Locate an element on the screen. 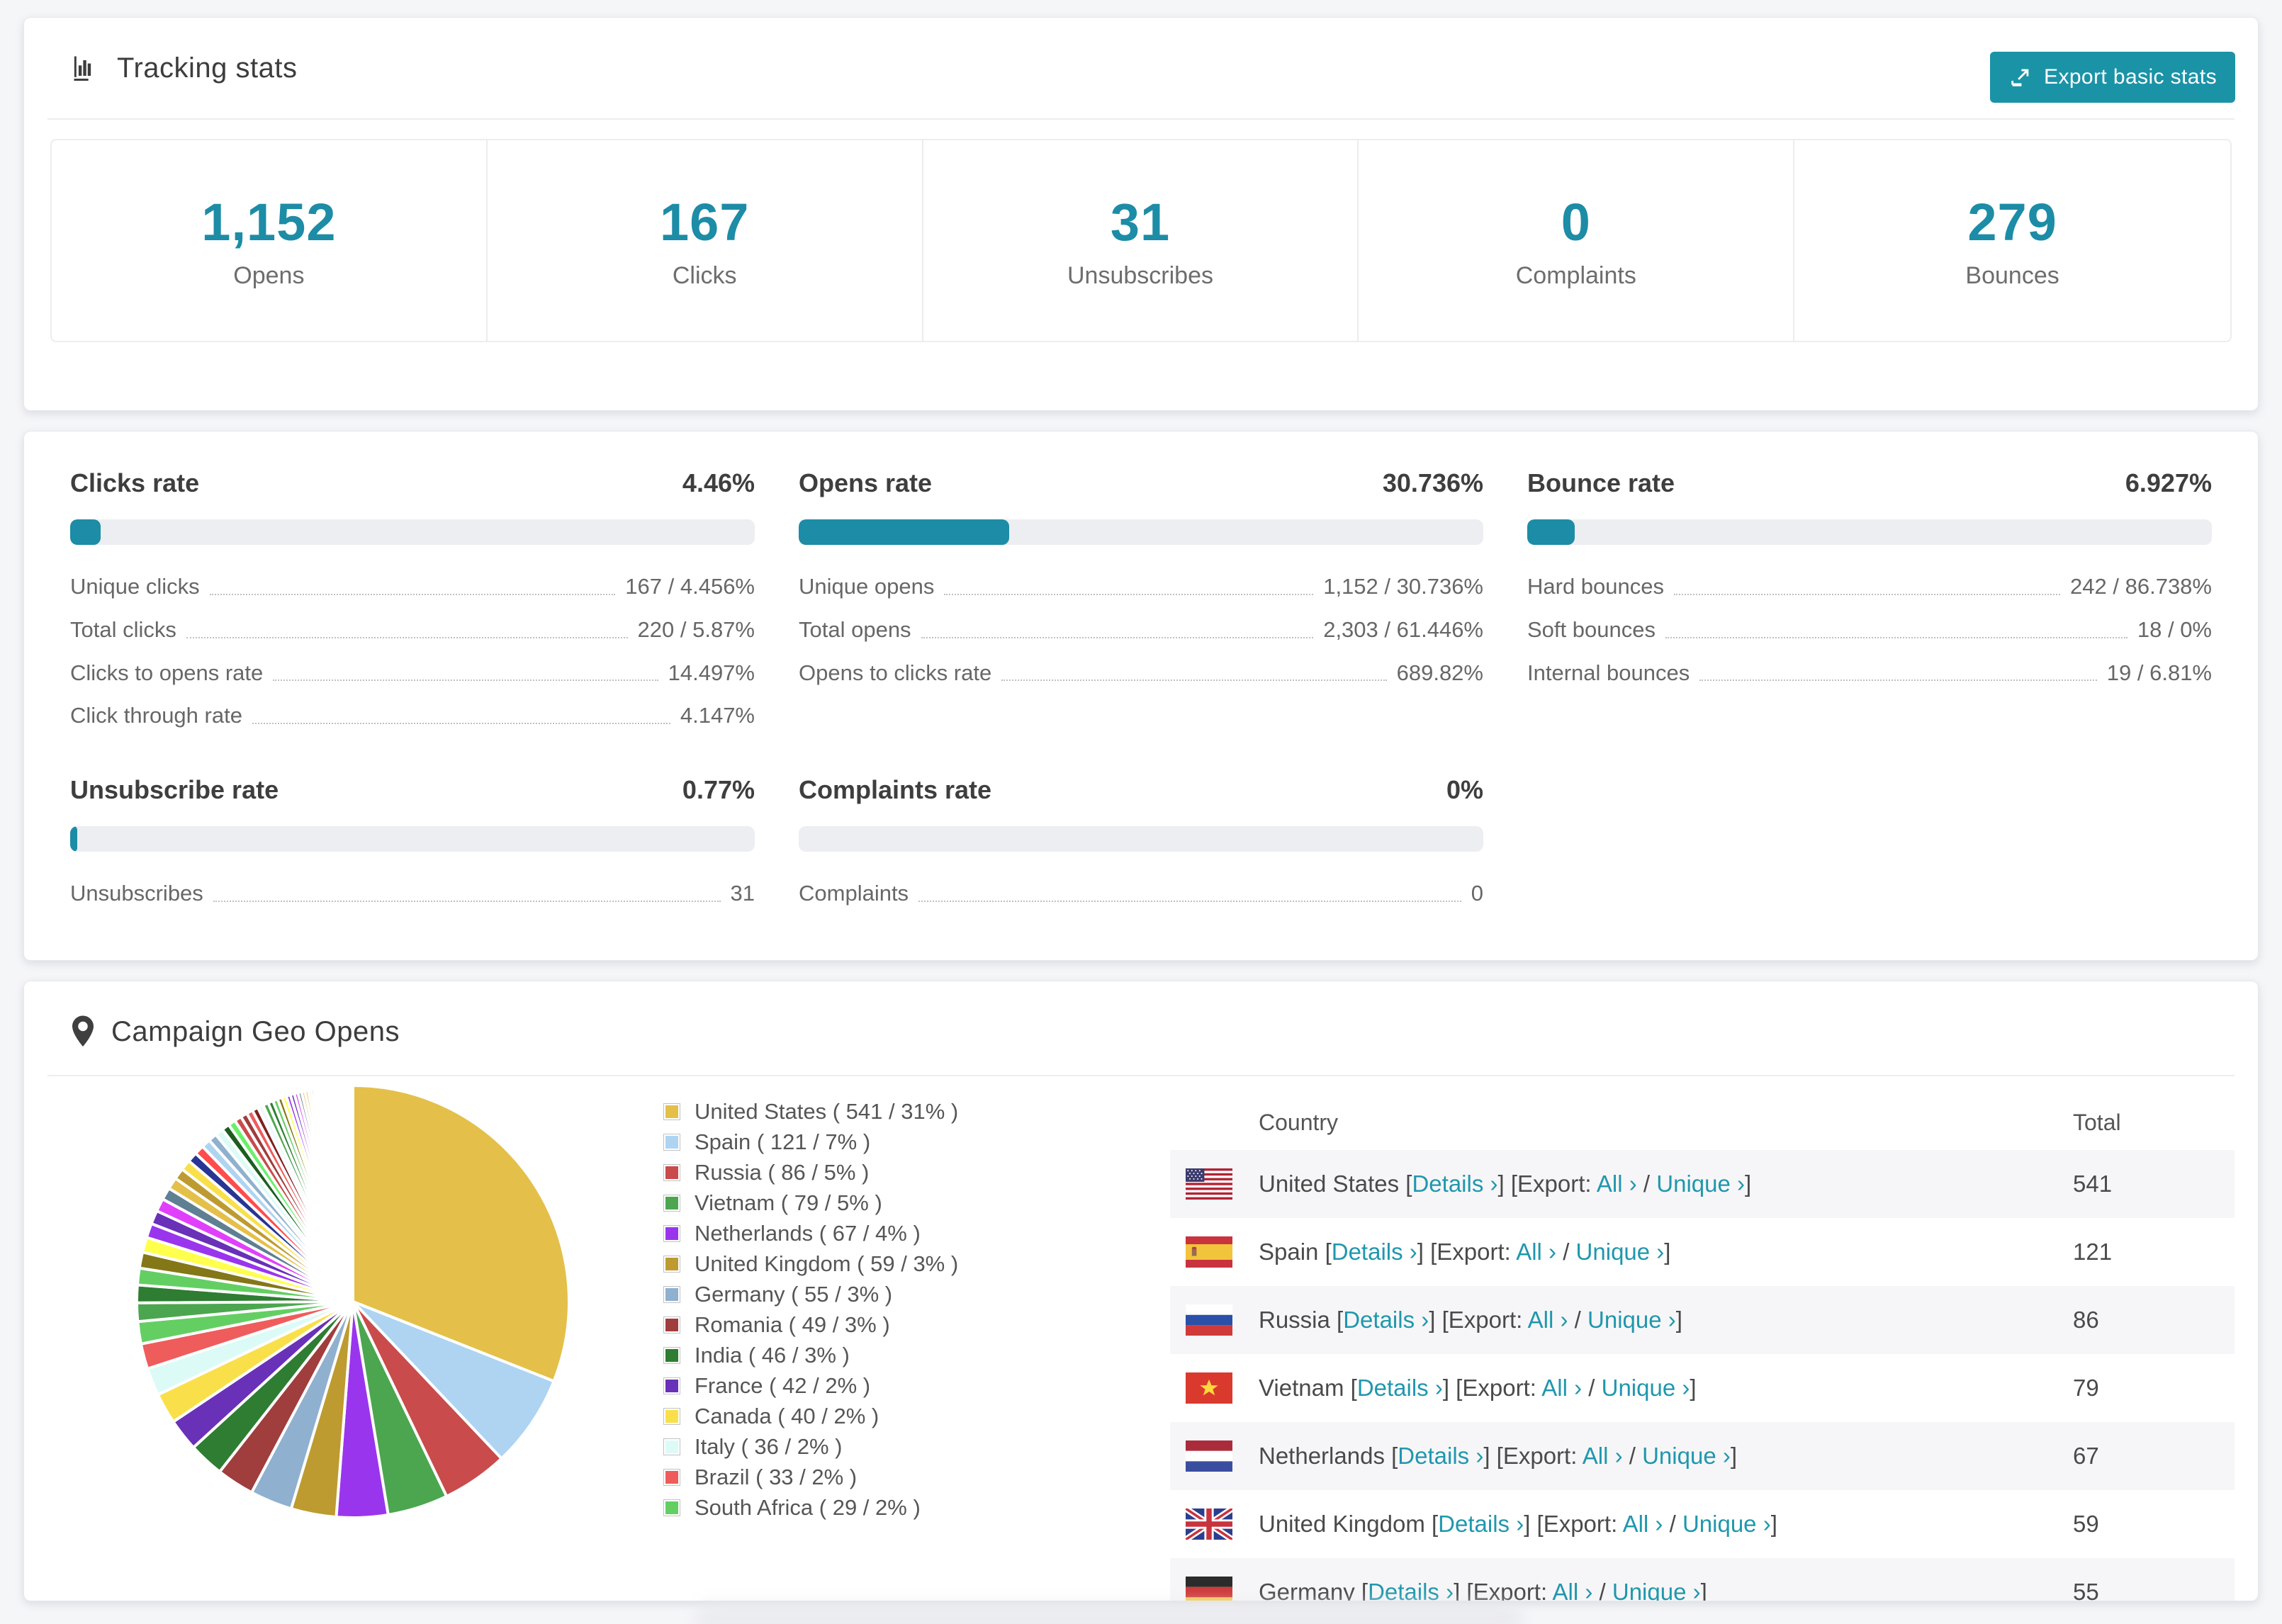 The image size is (2282, 1624). table-header-row: Country Total is located at coordinates (1703, 1122).